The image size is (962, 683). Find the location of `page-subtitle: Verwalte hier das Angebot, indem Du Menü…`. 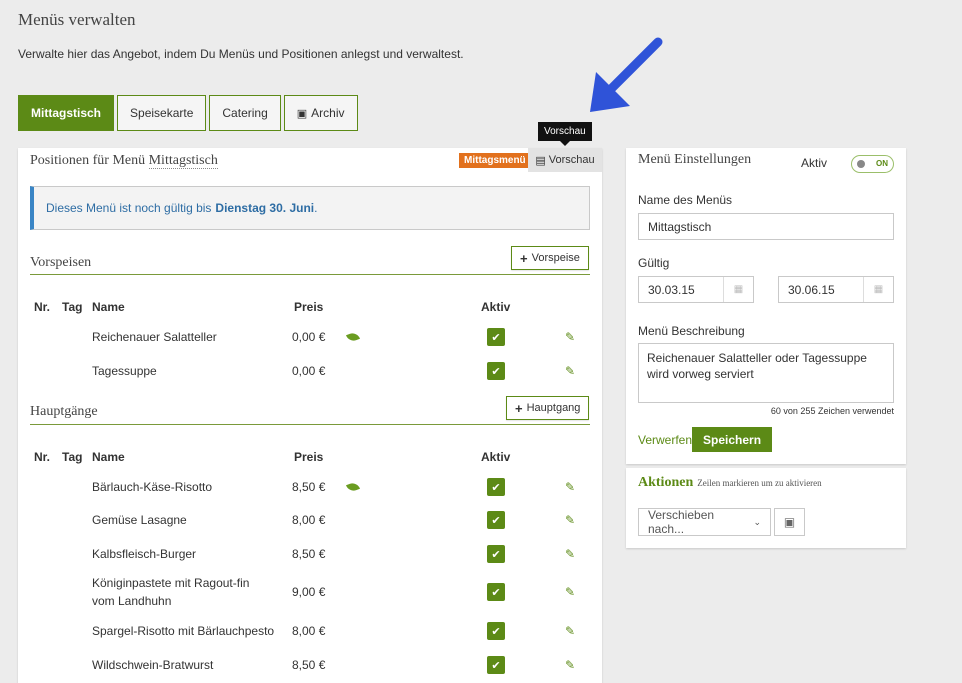

page-subtitle: Verwalte hier das Angebot, indem Du Menü… is located at coordinates (241, 54).